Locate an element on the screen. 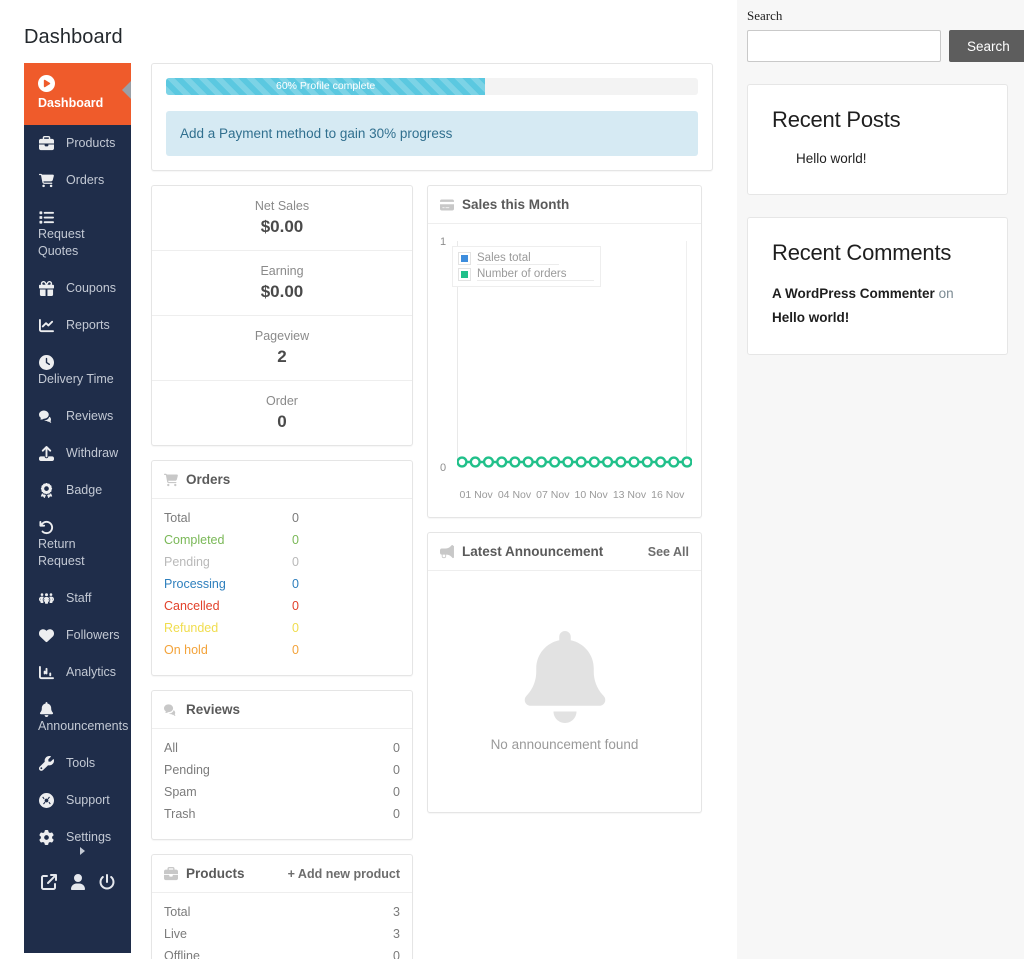 This screenshot has height=959, width=1024. recent-post-item: Hello world! is located at coordinates (877, 158).